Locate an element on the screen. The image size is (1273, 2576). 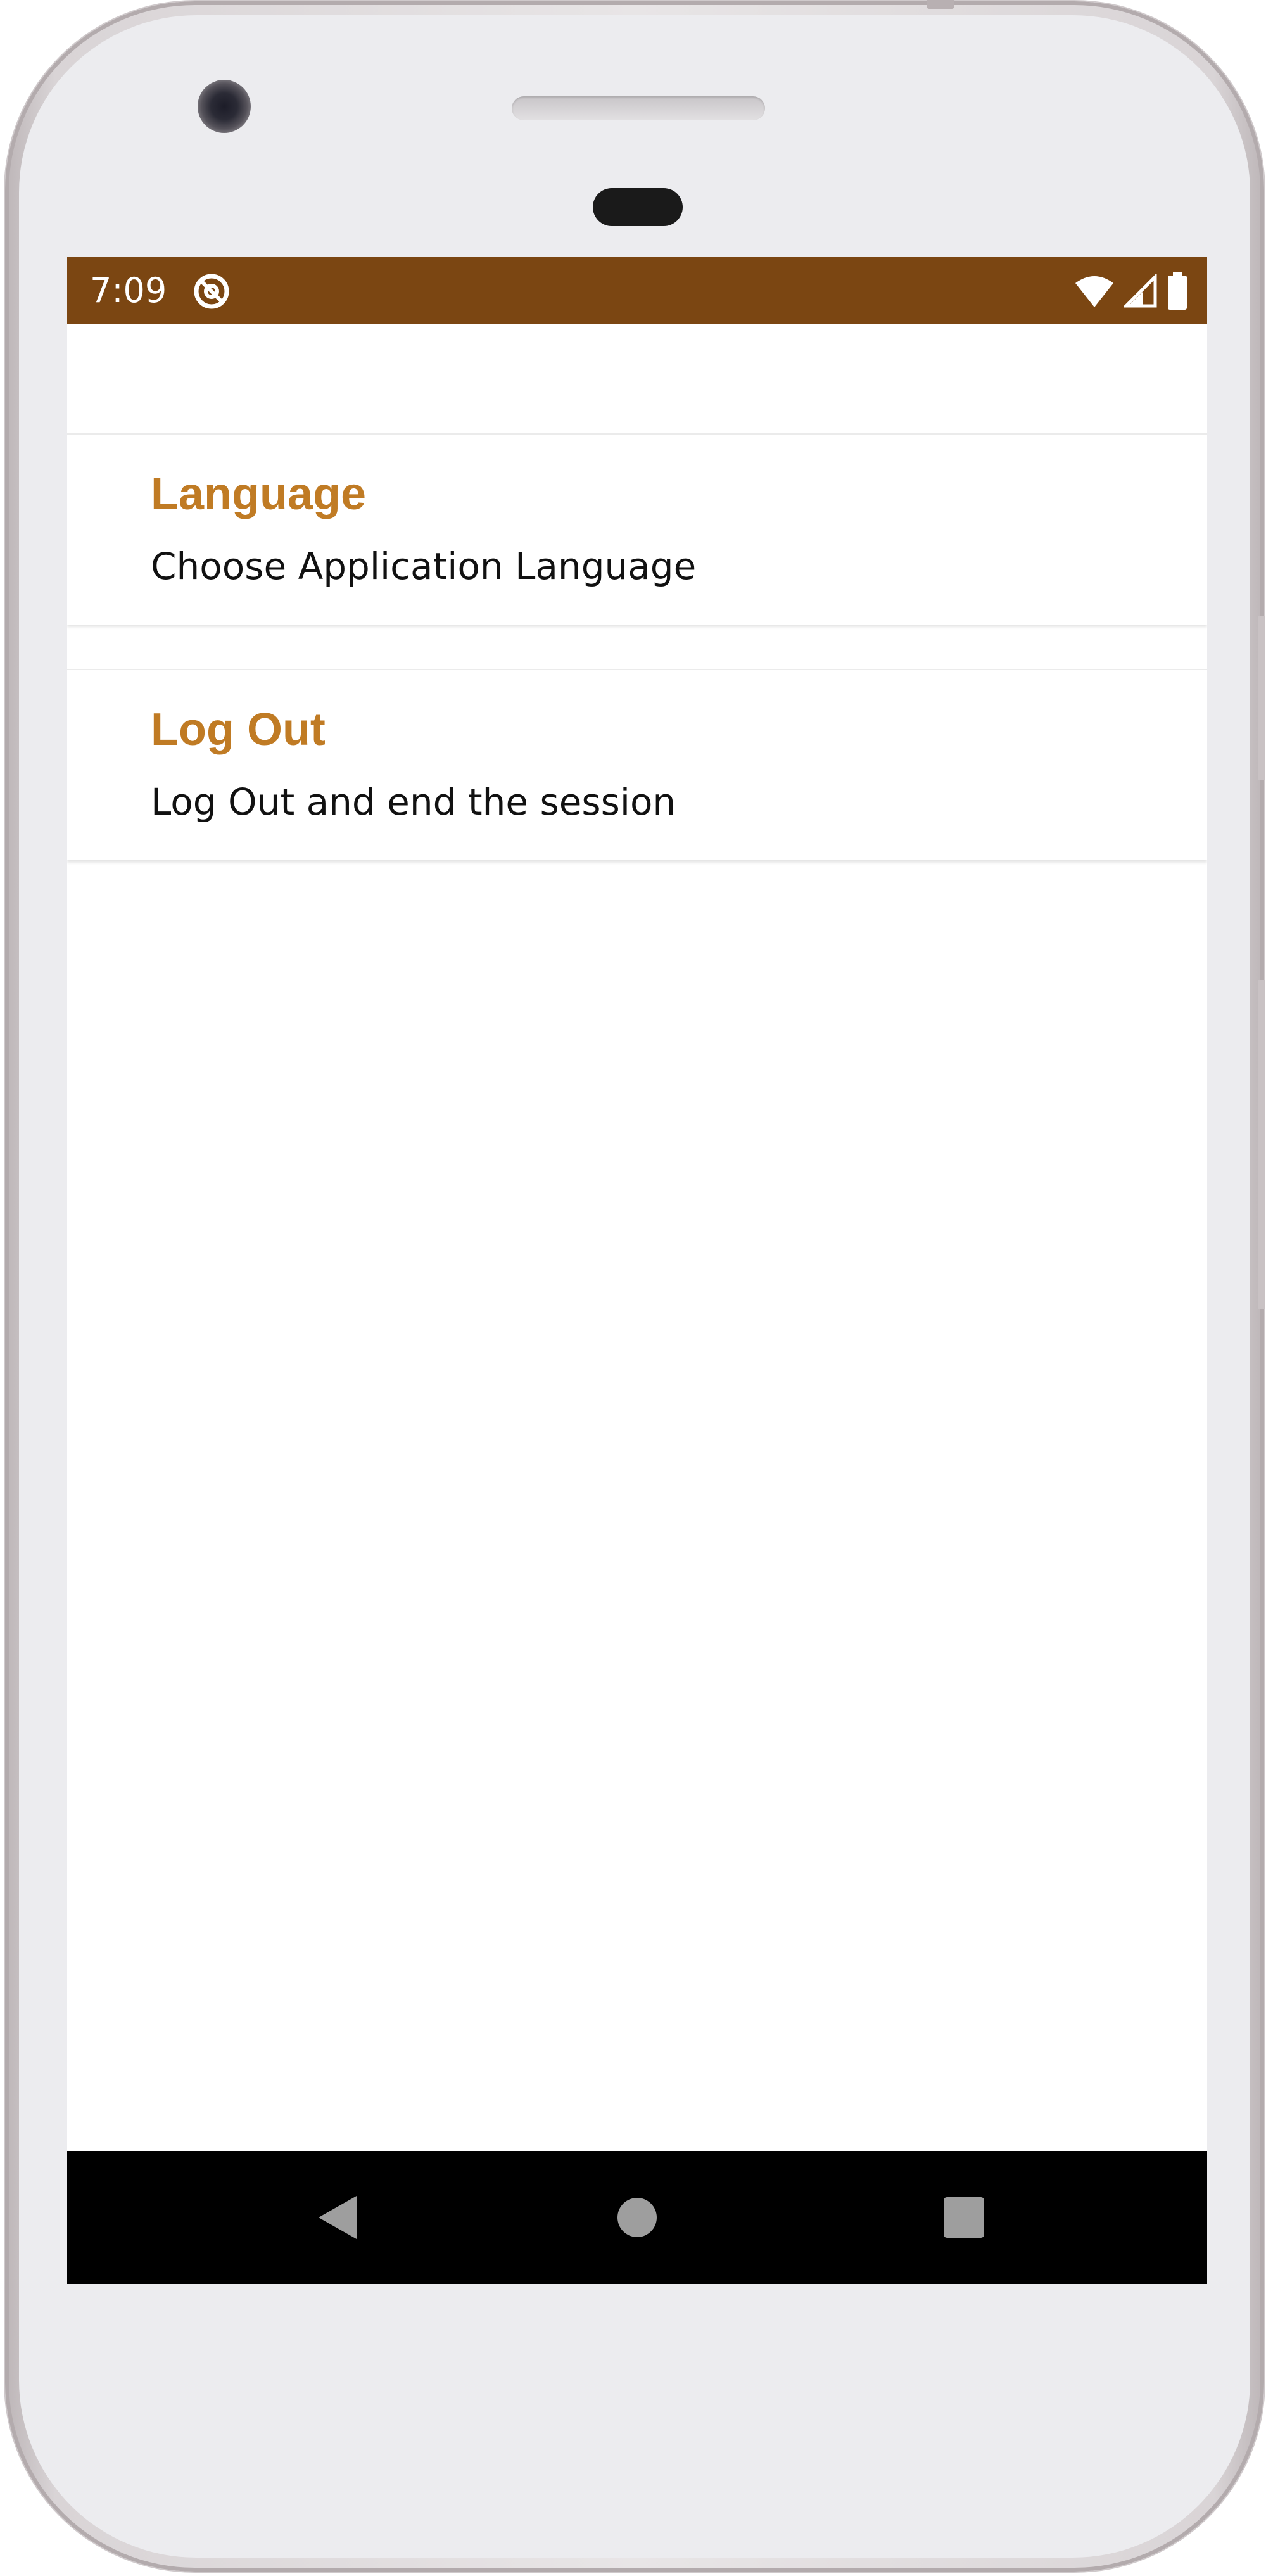
front-camera is located at coordinates (224, 106).